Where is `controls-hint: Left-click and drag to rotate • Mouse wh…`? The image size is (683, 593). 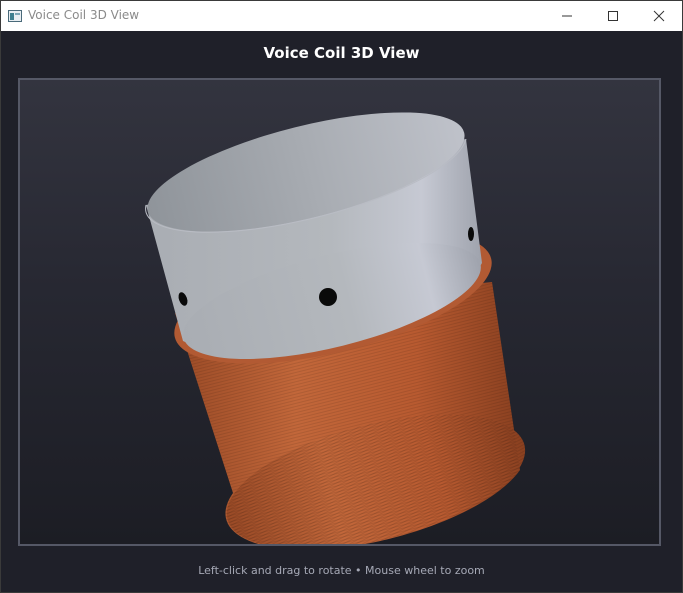 controls-hint: Left-click and drag to rotate • Mouse wh… is located at coordinates (341, 570).